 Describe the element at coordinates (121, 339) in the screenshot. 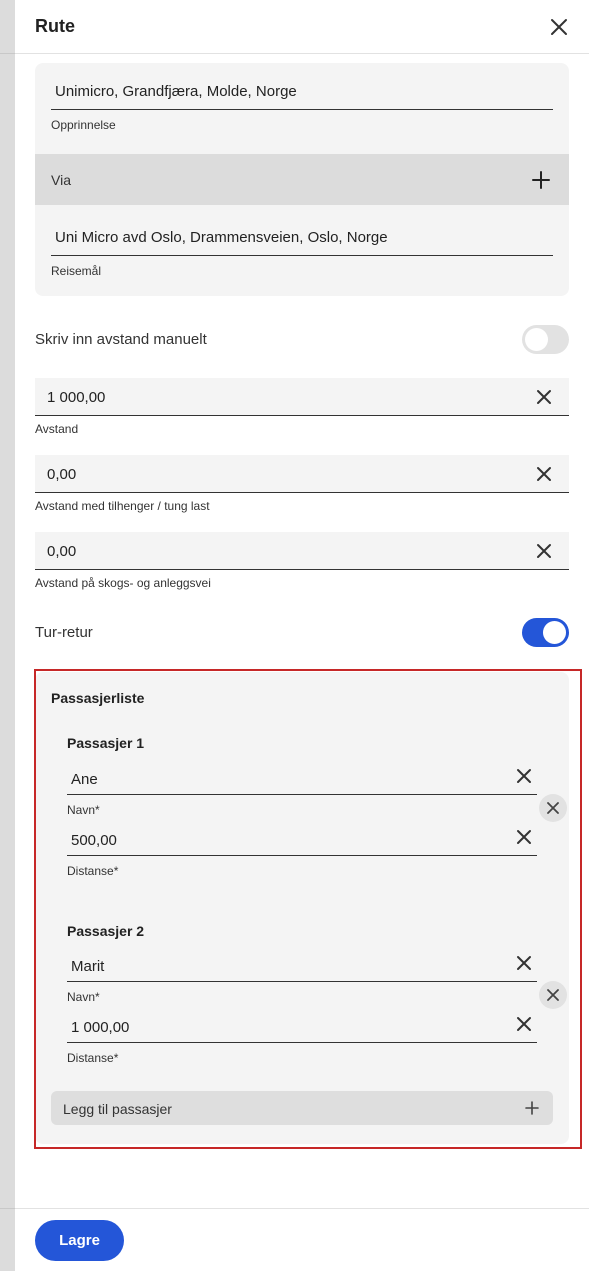

I see `manual-distance-label: Skriv inn avstand manuelt` at that location.